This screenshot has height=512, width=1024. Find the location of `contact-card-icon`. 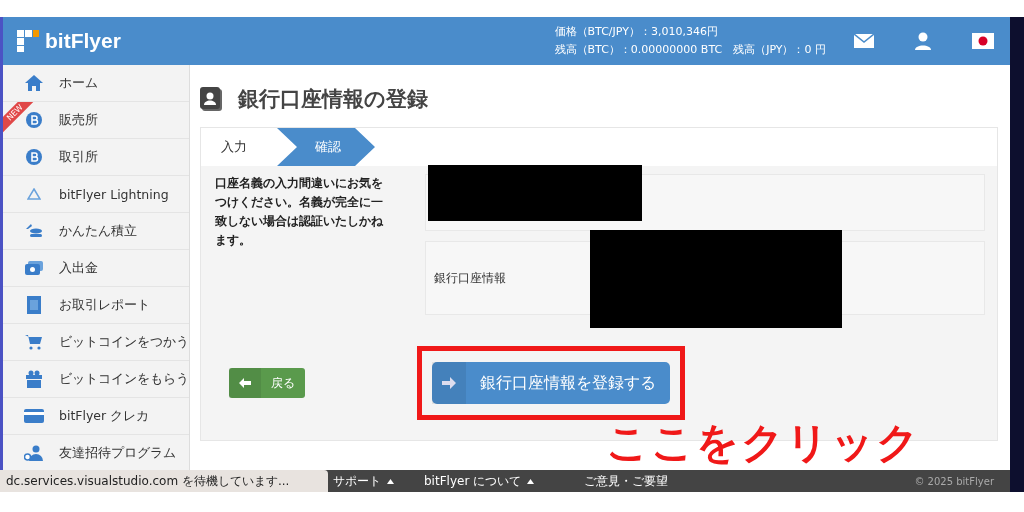

contact-card-icon is located at coordinates (212, 99).